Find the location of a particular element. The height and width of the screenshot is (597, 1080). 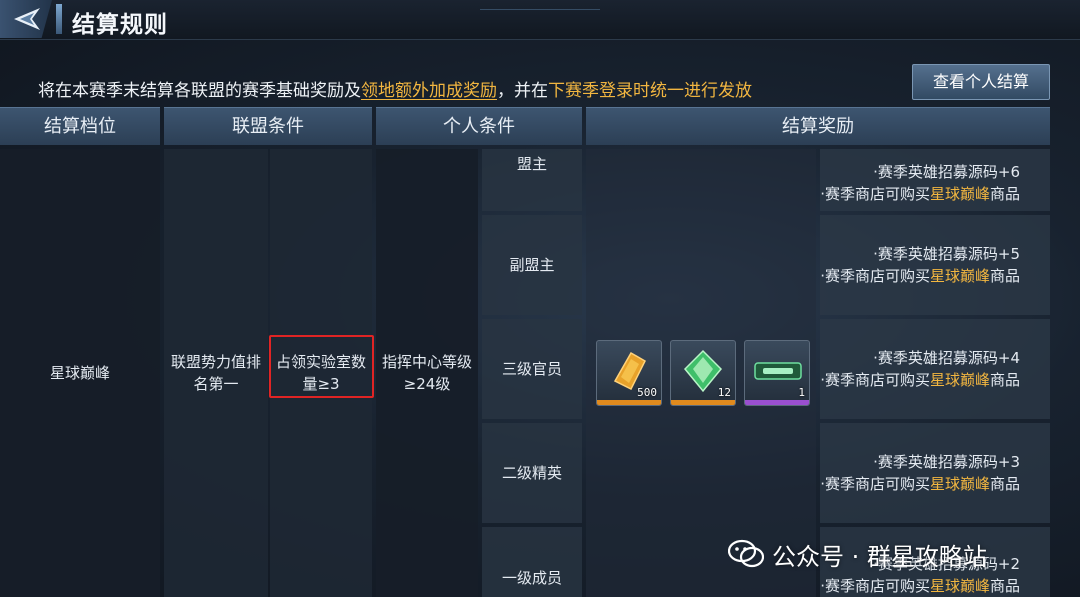

reward-text-officer: ·赛季英雄招募源码+4 ·赛季商店可购买星球巅峰商品 is located at coordinates (935, 369).